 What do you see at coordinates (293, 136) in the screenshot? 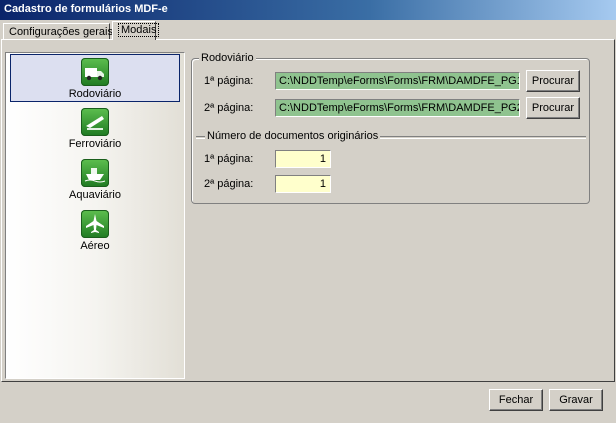
I see `originals-title: Número de documentos originários` at bounding box center [293, 136].